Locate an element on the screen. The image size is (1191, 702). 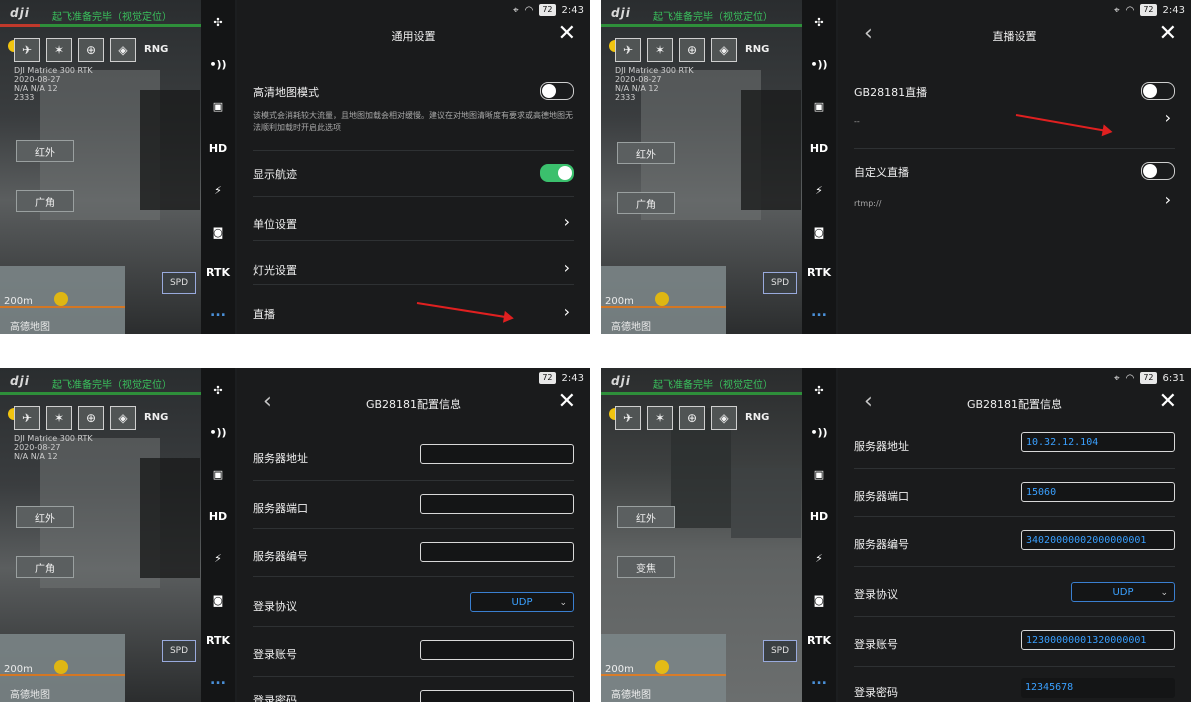
server-address-input: 10.32.12.104 is located at coordinates (1098, 442).